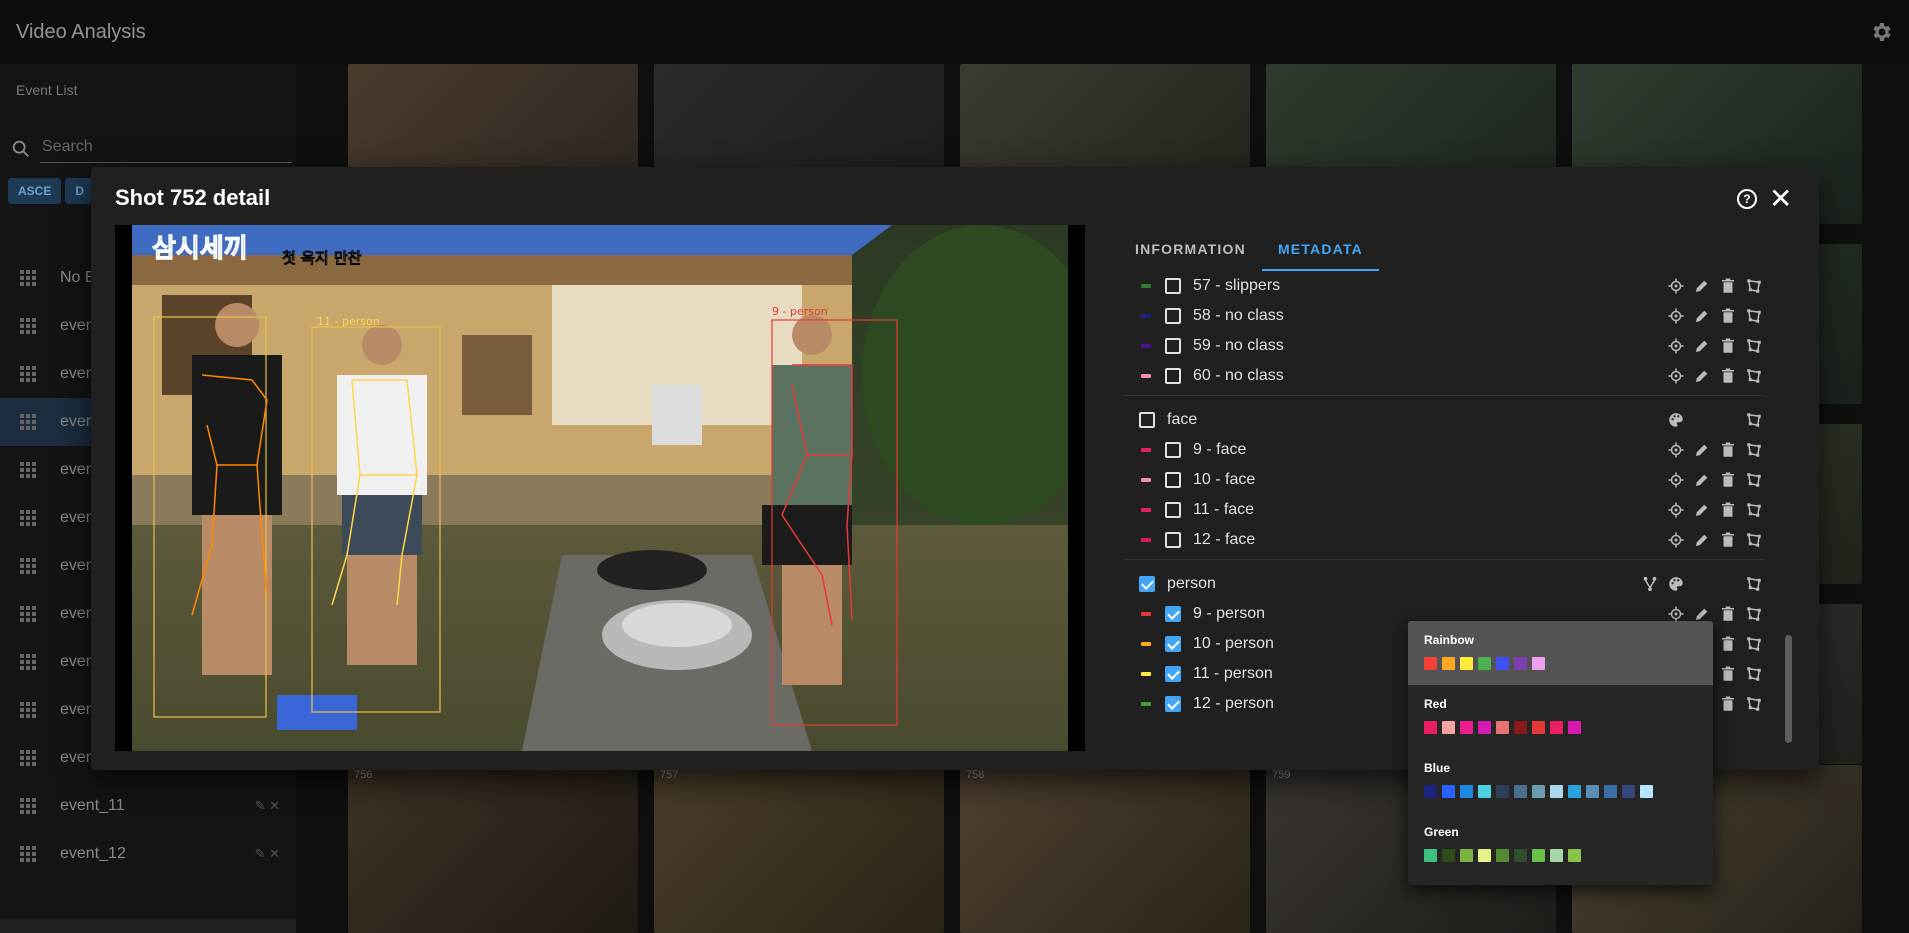 The width and height of the screenshot is (1909, 933). What do you see at coordinates (1451, 376) in the screenshot?
I see `metadata-item-row: 60 - no class` at bounding box center [1451, 376].